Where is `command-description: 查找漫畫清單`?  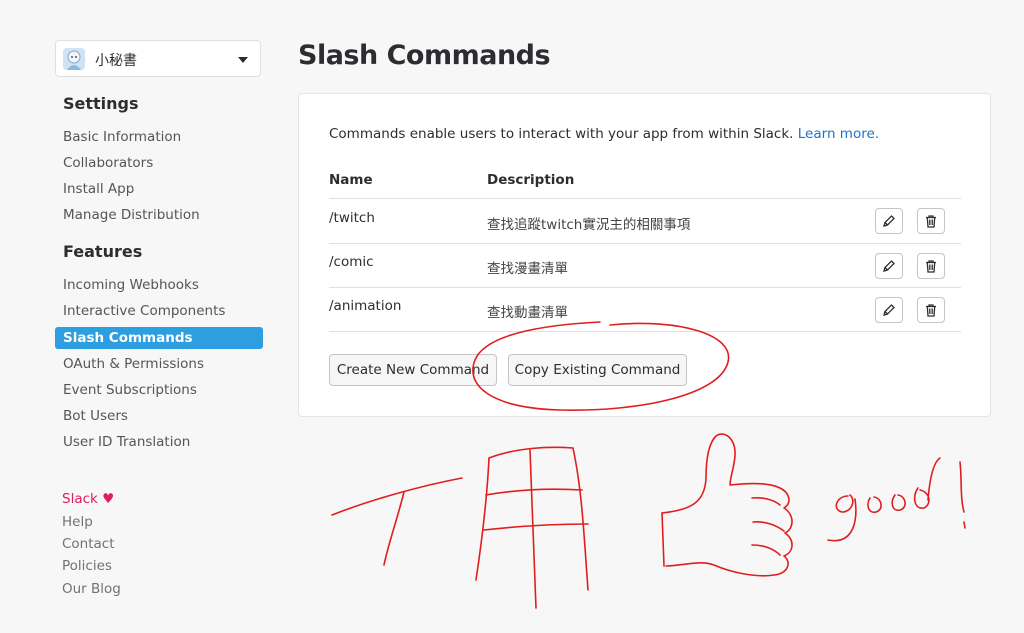 command-description: 查找漫畫清單 is located at coordinates (527, 269).